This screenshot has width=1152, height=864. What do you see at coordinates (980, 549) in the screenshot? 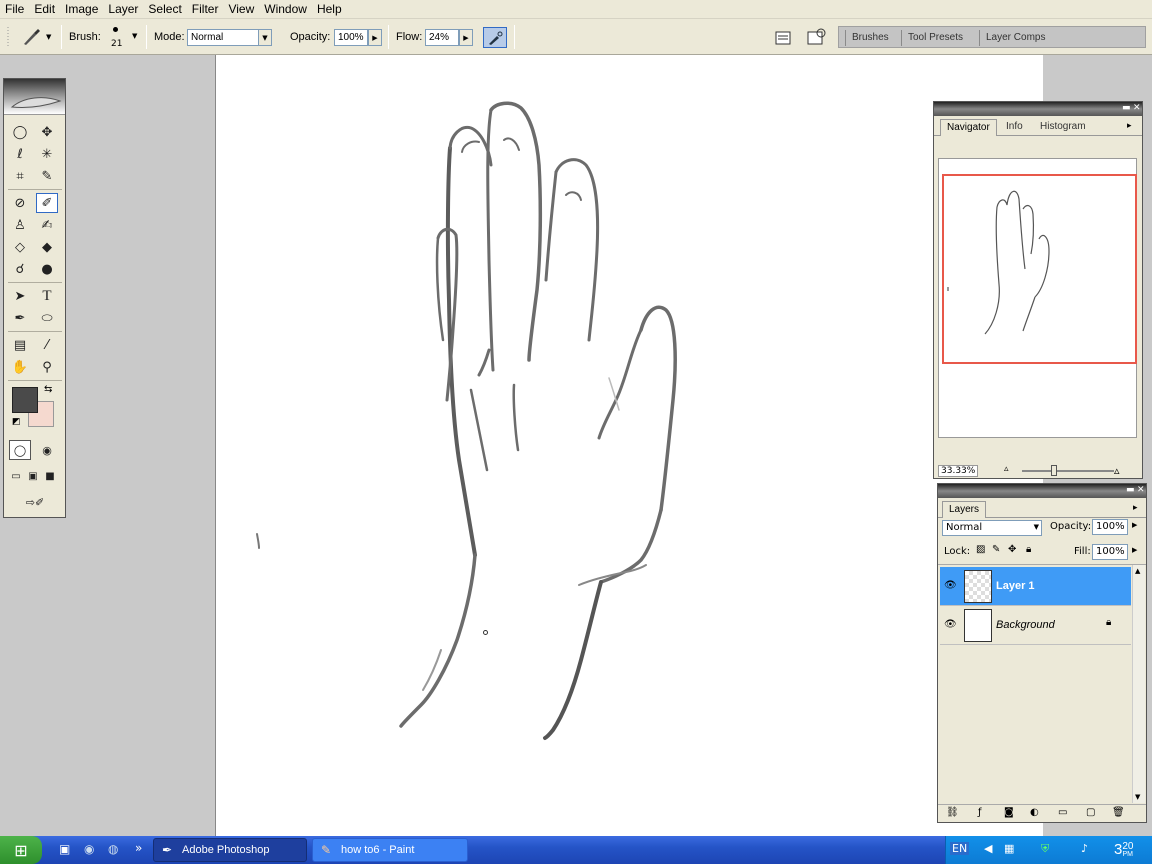
I see `lock-transparency-icon: ▨` at bounding box center [980, 549].